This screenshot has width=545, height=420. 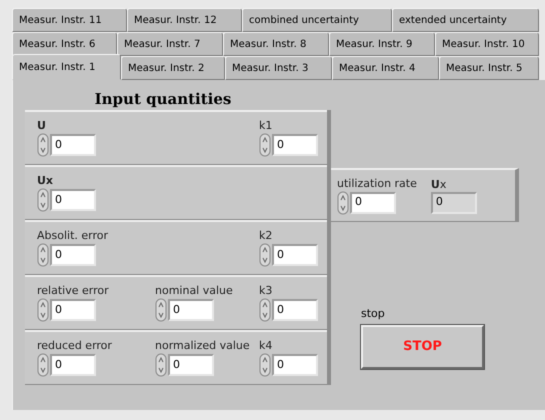 I want to click on tab: Measur. Instr. 8, so click(x=276, y=44).